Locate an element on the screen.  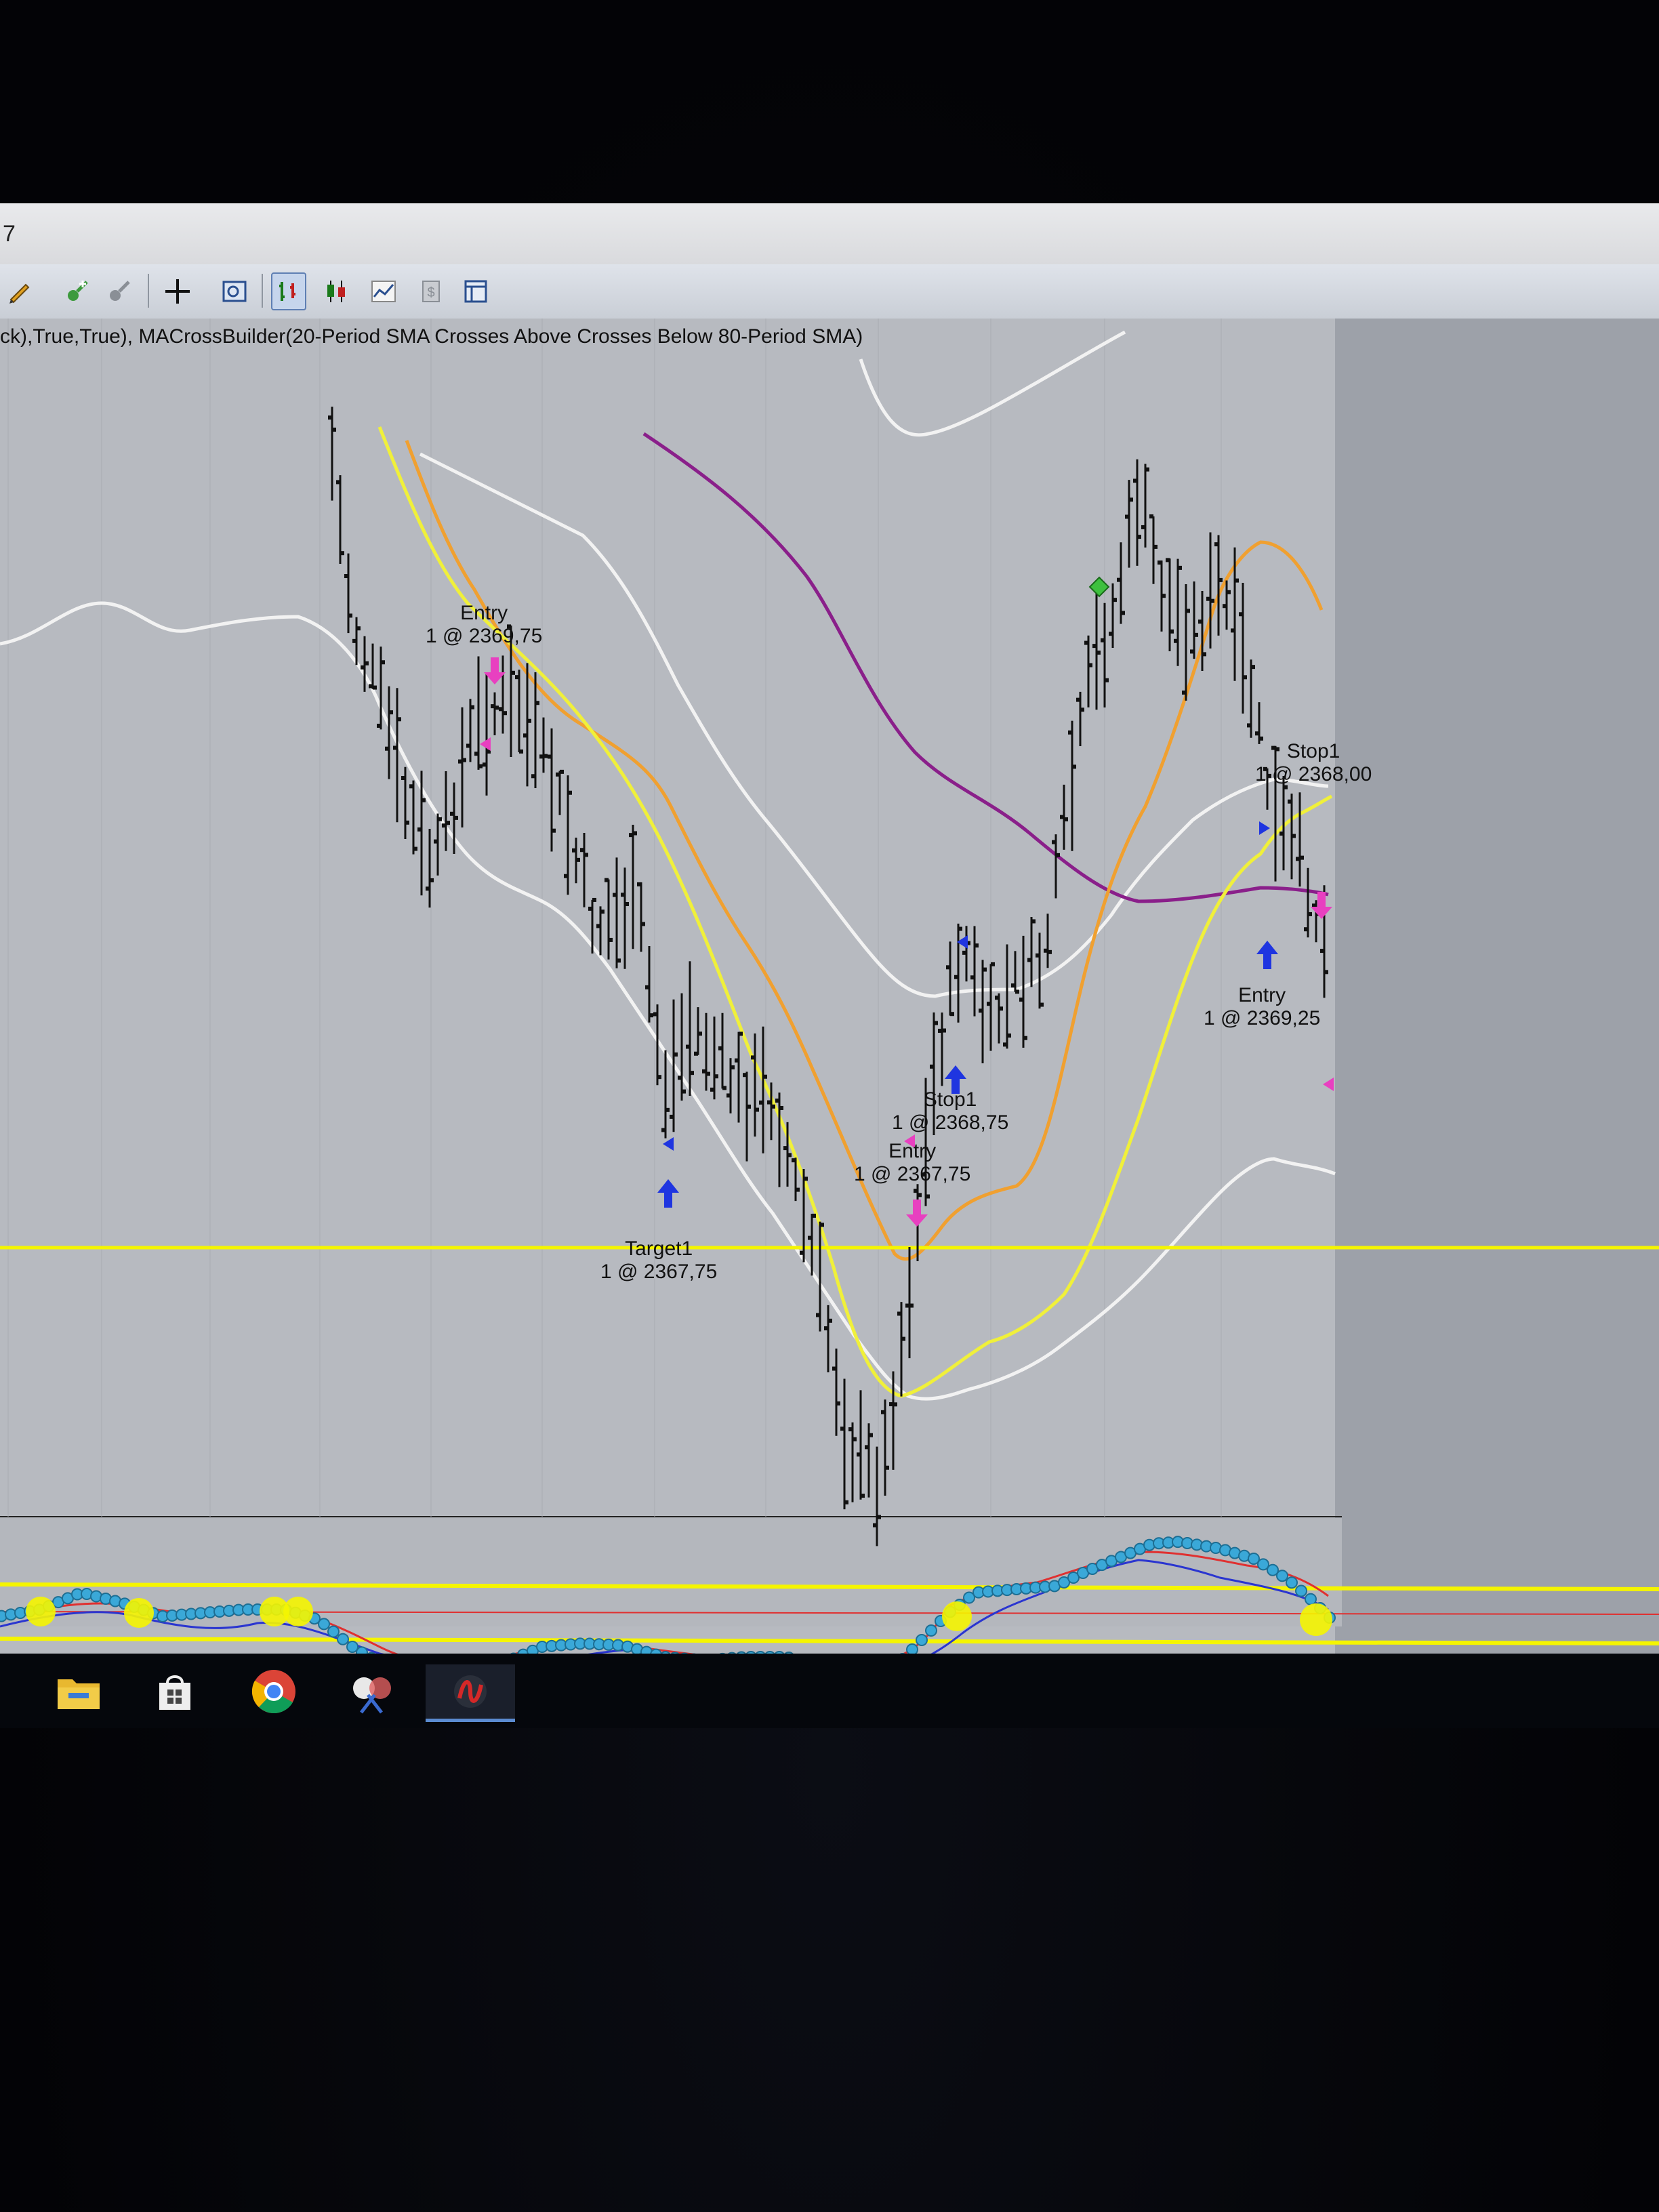
annotation-detail: 1 @ 2369,25 is located at coordinates (1262, 1018).